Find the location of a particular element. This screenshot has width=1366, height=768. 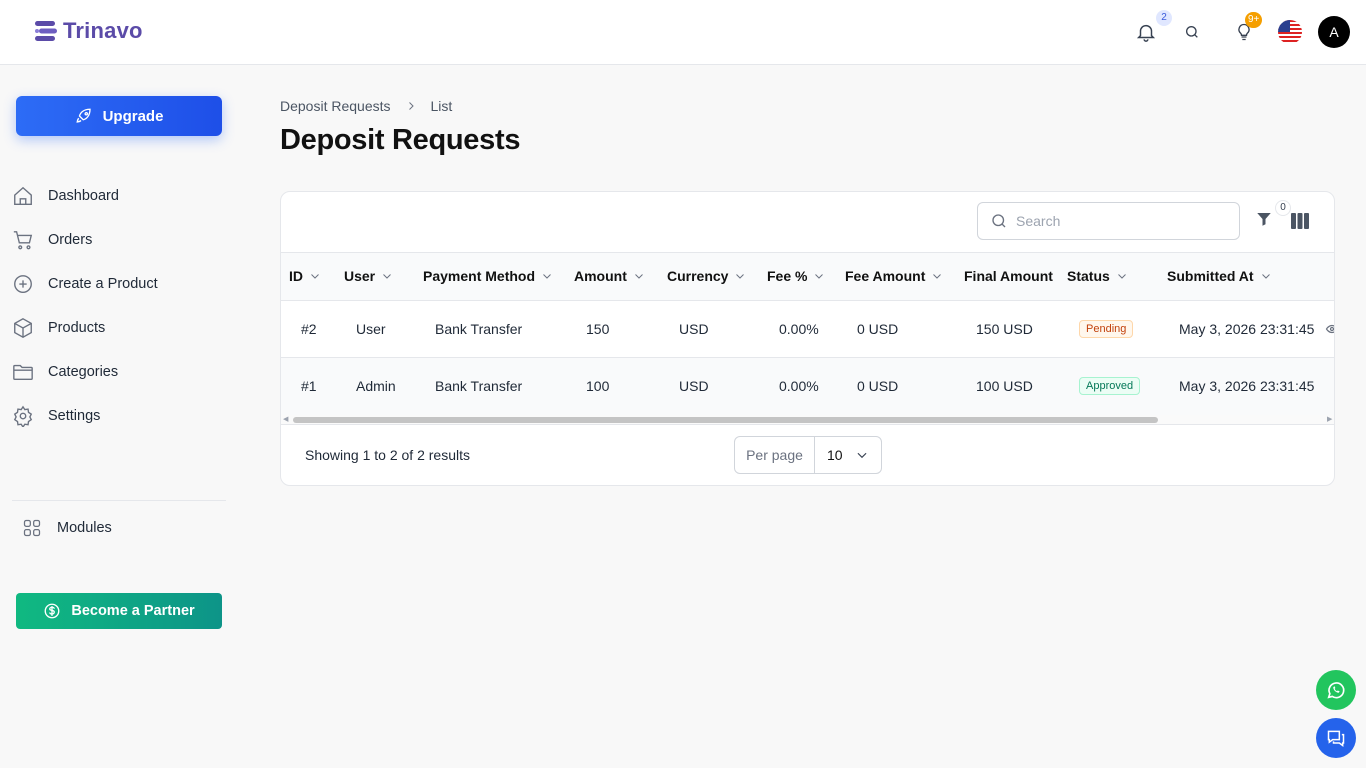

column-label: Fee Amount is located at coordinates (885, 276).